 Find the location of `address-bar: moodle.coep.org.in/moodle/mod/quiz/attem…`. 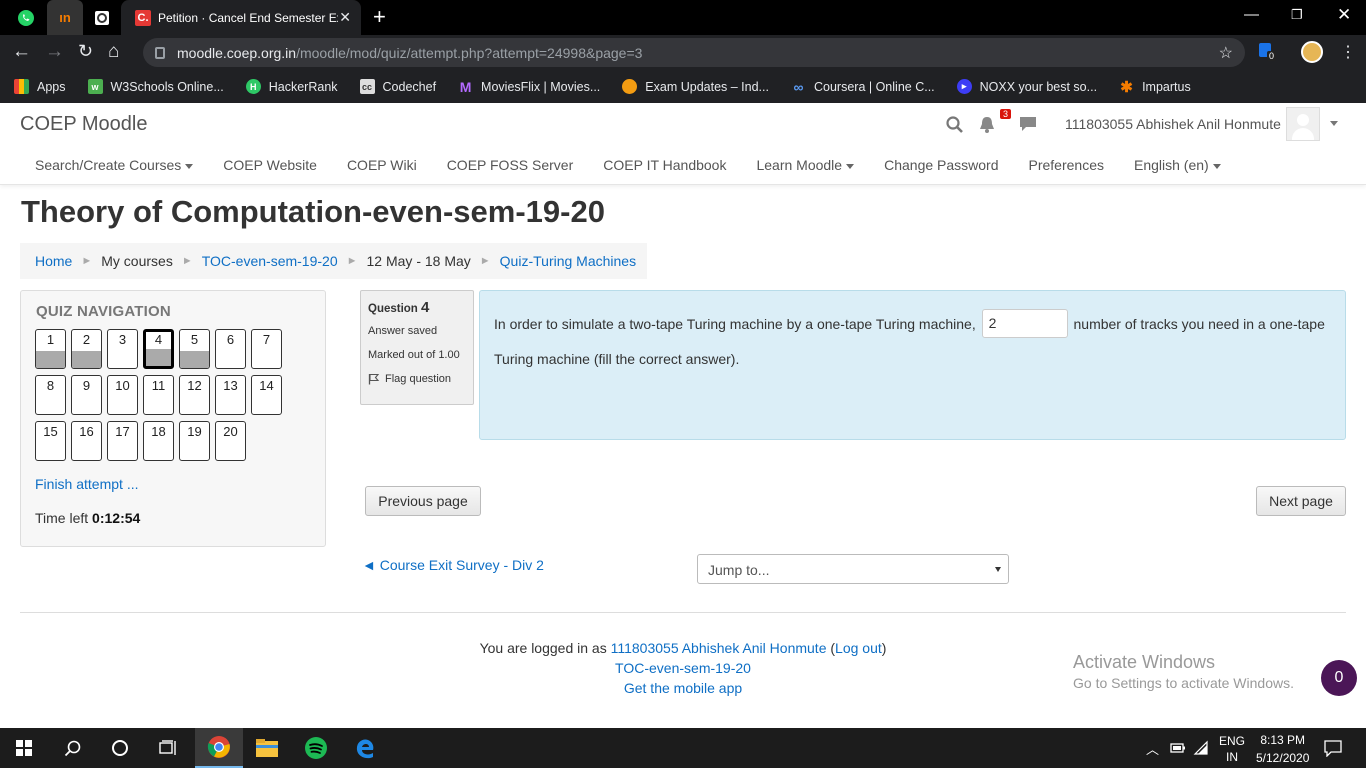

address-bar: moodle.coep.org.in/moodle/mod/quiz/attem… is located at coordinates (694, 52).